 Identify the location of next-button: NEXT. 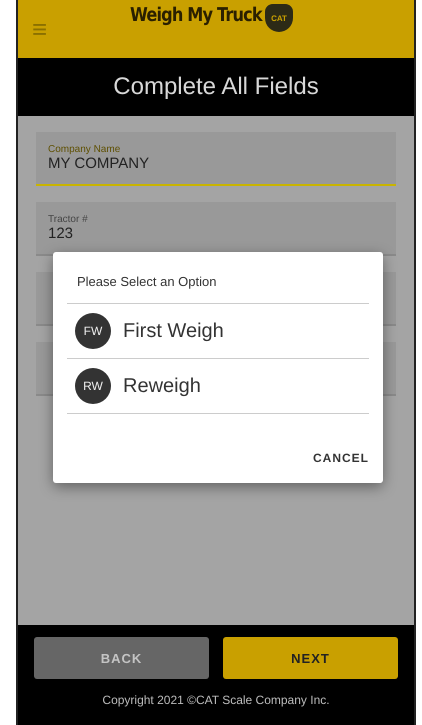
(310, 658).